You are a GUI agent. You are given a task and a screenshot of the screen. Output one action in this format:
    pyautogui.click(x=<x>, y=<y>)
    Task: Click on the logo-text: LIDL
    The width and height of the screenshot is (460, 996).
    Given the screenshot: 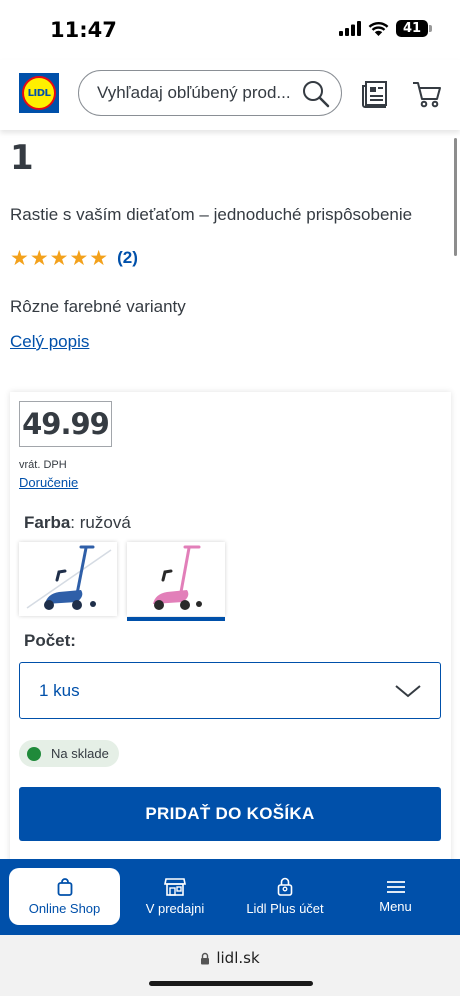 What is the action you would take?
    pyautogui.click(x=39, y=93)
    